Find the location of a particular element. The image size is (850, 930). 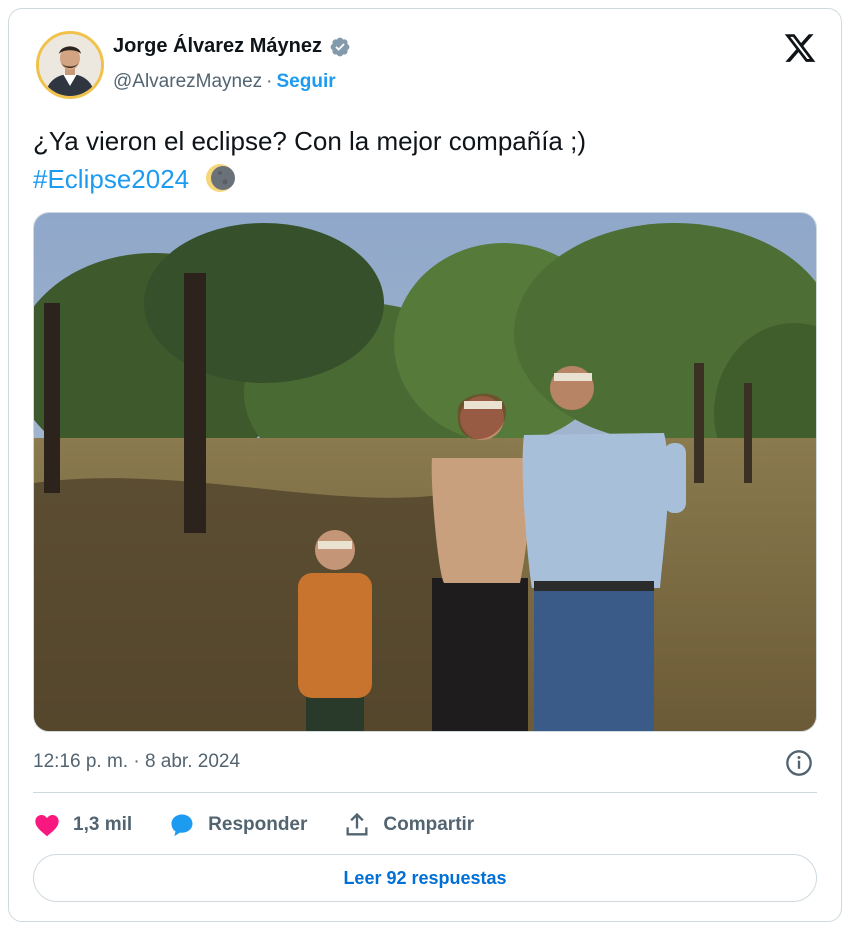

info-icon is located at coordinates (799, 763).